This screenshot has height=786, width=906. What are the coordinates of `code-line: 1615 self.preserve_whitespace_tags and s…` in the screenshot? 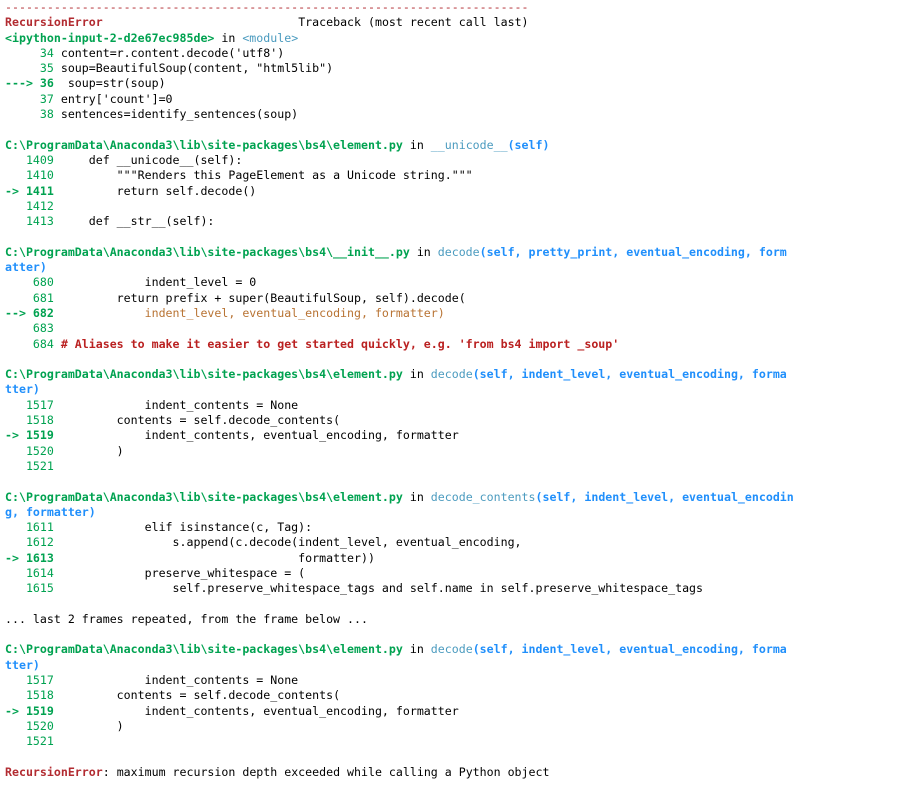 It's located at (455, 588).